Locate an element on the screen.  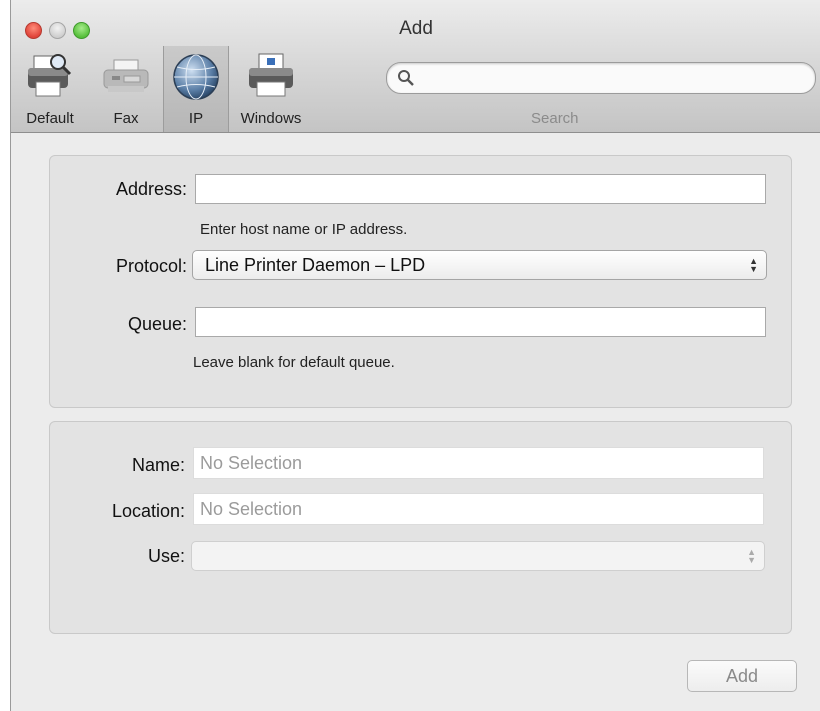
address-label: Address: is located at coordinates (151, 189).